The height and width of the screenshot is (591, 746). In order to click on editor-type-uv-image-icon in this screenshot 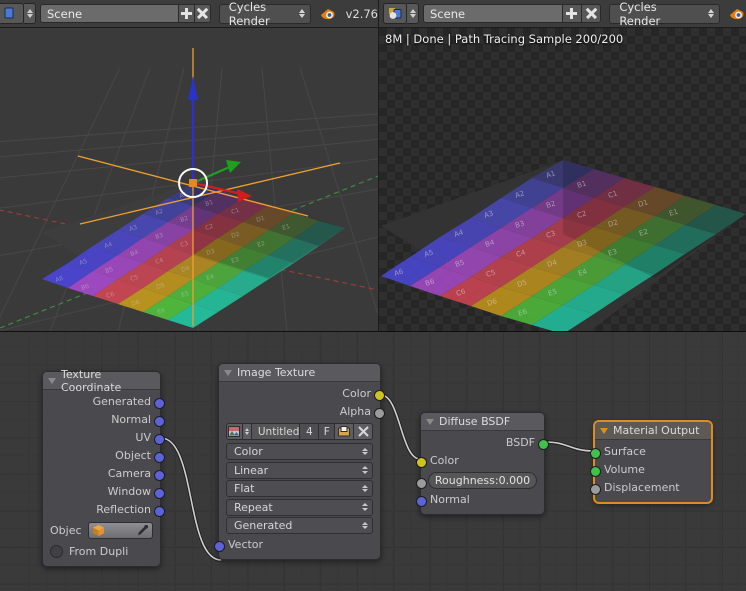, I will do `click(395, 13)`.